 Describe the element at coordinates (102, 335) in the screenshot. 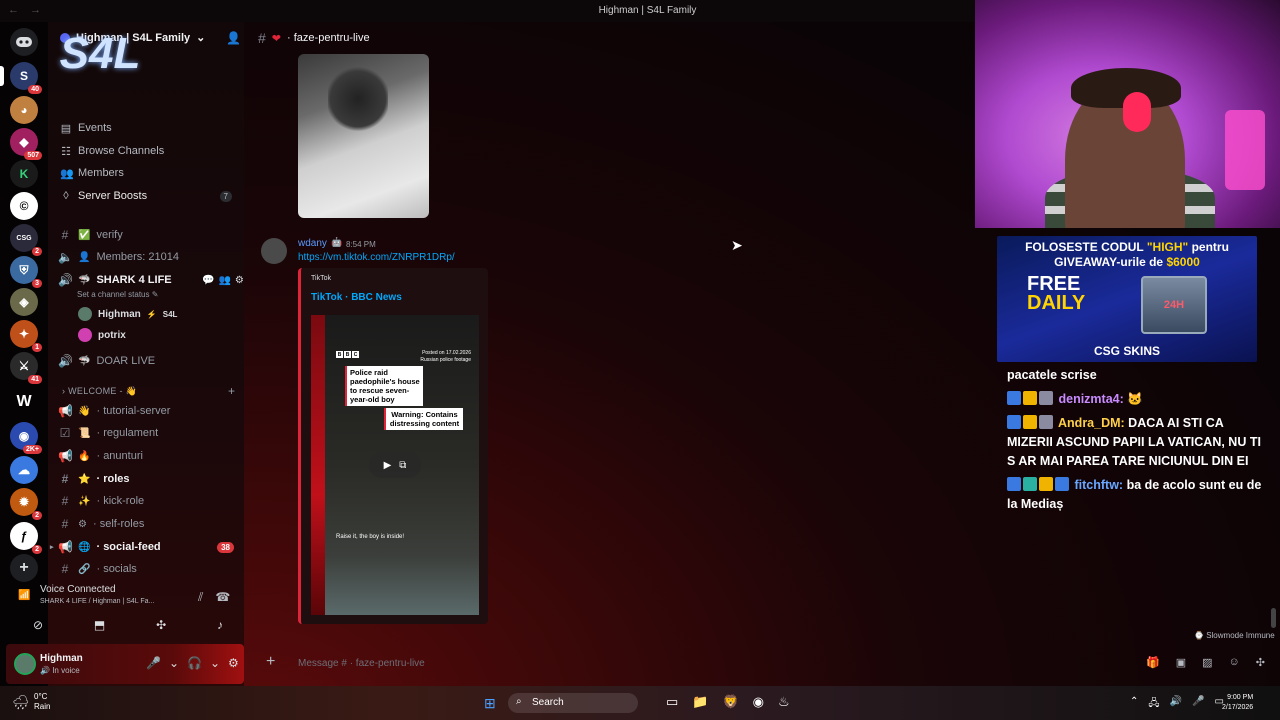

I see `voice-member-potrix: potrix` at that location.